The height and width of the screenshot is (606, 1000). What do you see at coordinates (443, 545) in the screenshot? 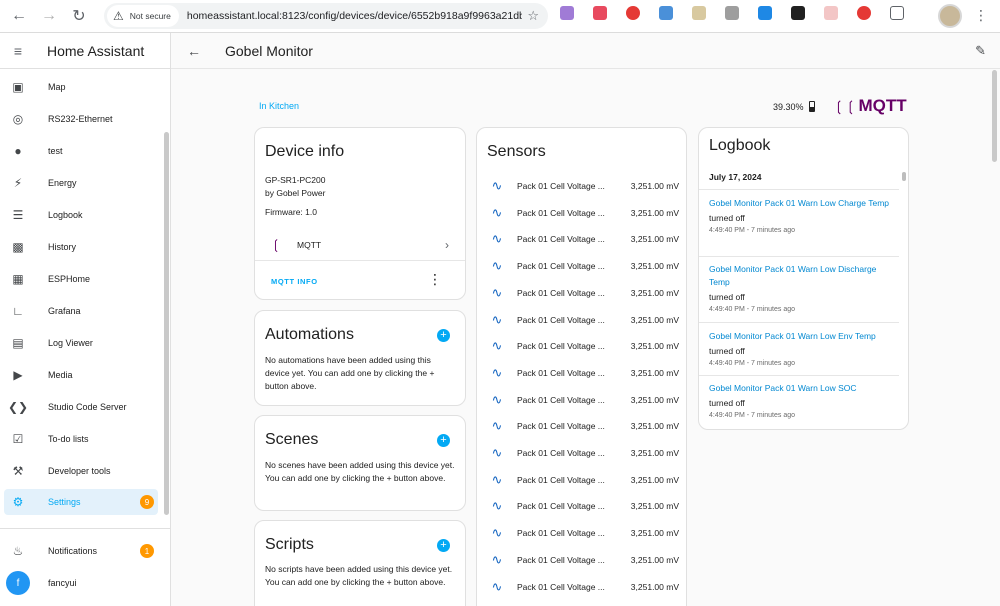
I see `add-script-button: +` at bounding box center [443, 545].